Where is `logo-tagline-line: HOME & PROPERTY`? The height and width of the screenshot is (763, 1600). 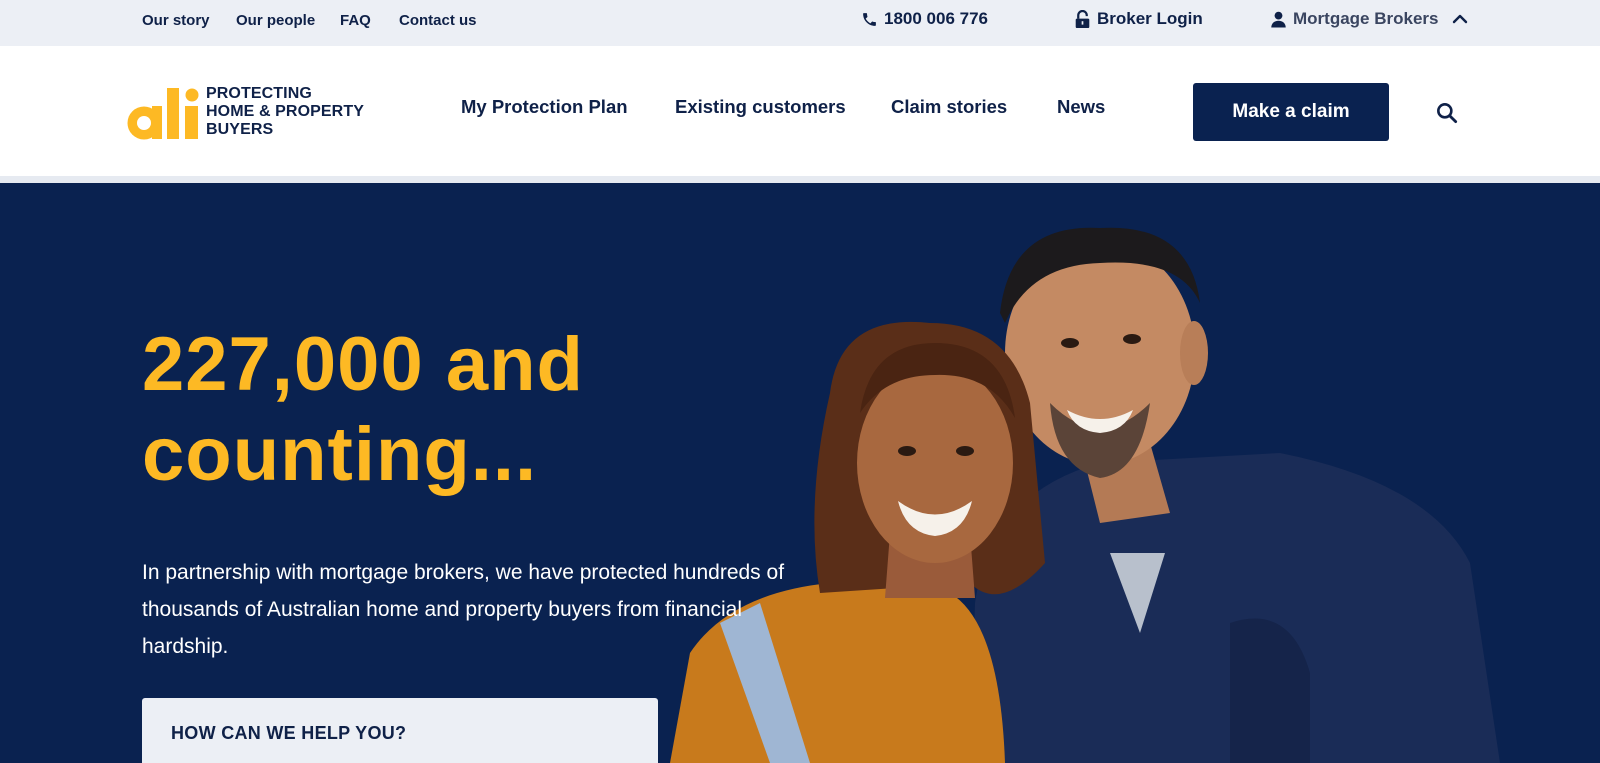
logo-tagline-line: HOME & PROPERTY is located at coordinates (285, 111).